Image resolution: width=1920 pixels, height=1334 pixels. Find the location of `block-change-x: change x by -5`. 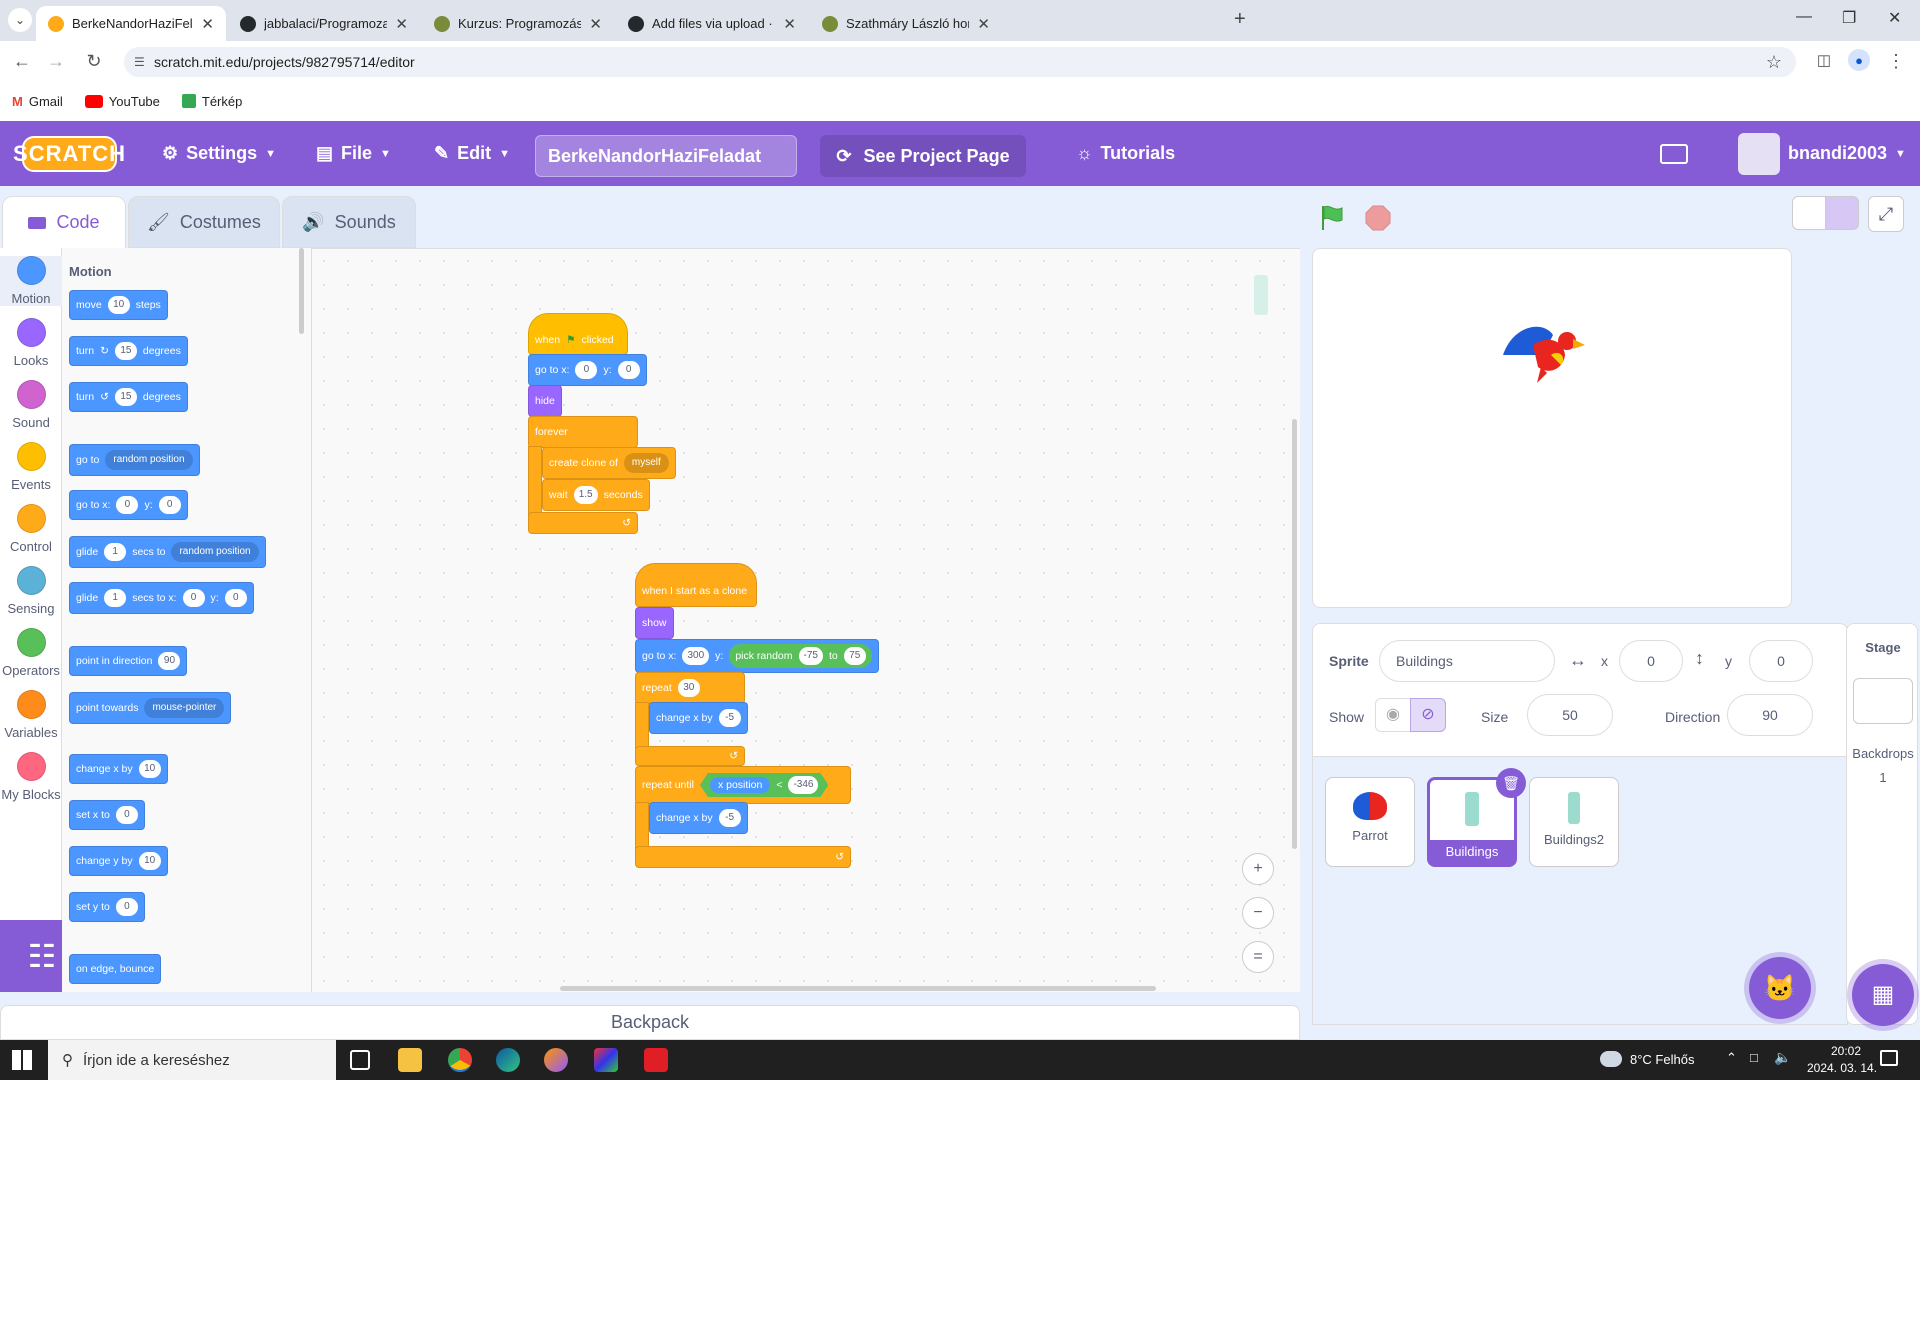

block-change-x: change x by -5 is located at coordinates (698, 818).